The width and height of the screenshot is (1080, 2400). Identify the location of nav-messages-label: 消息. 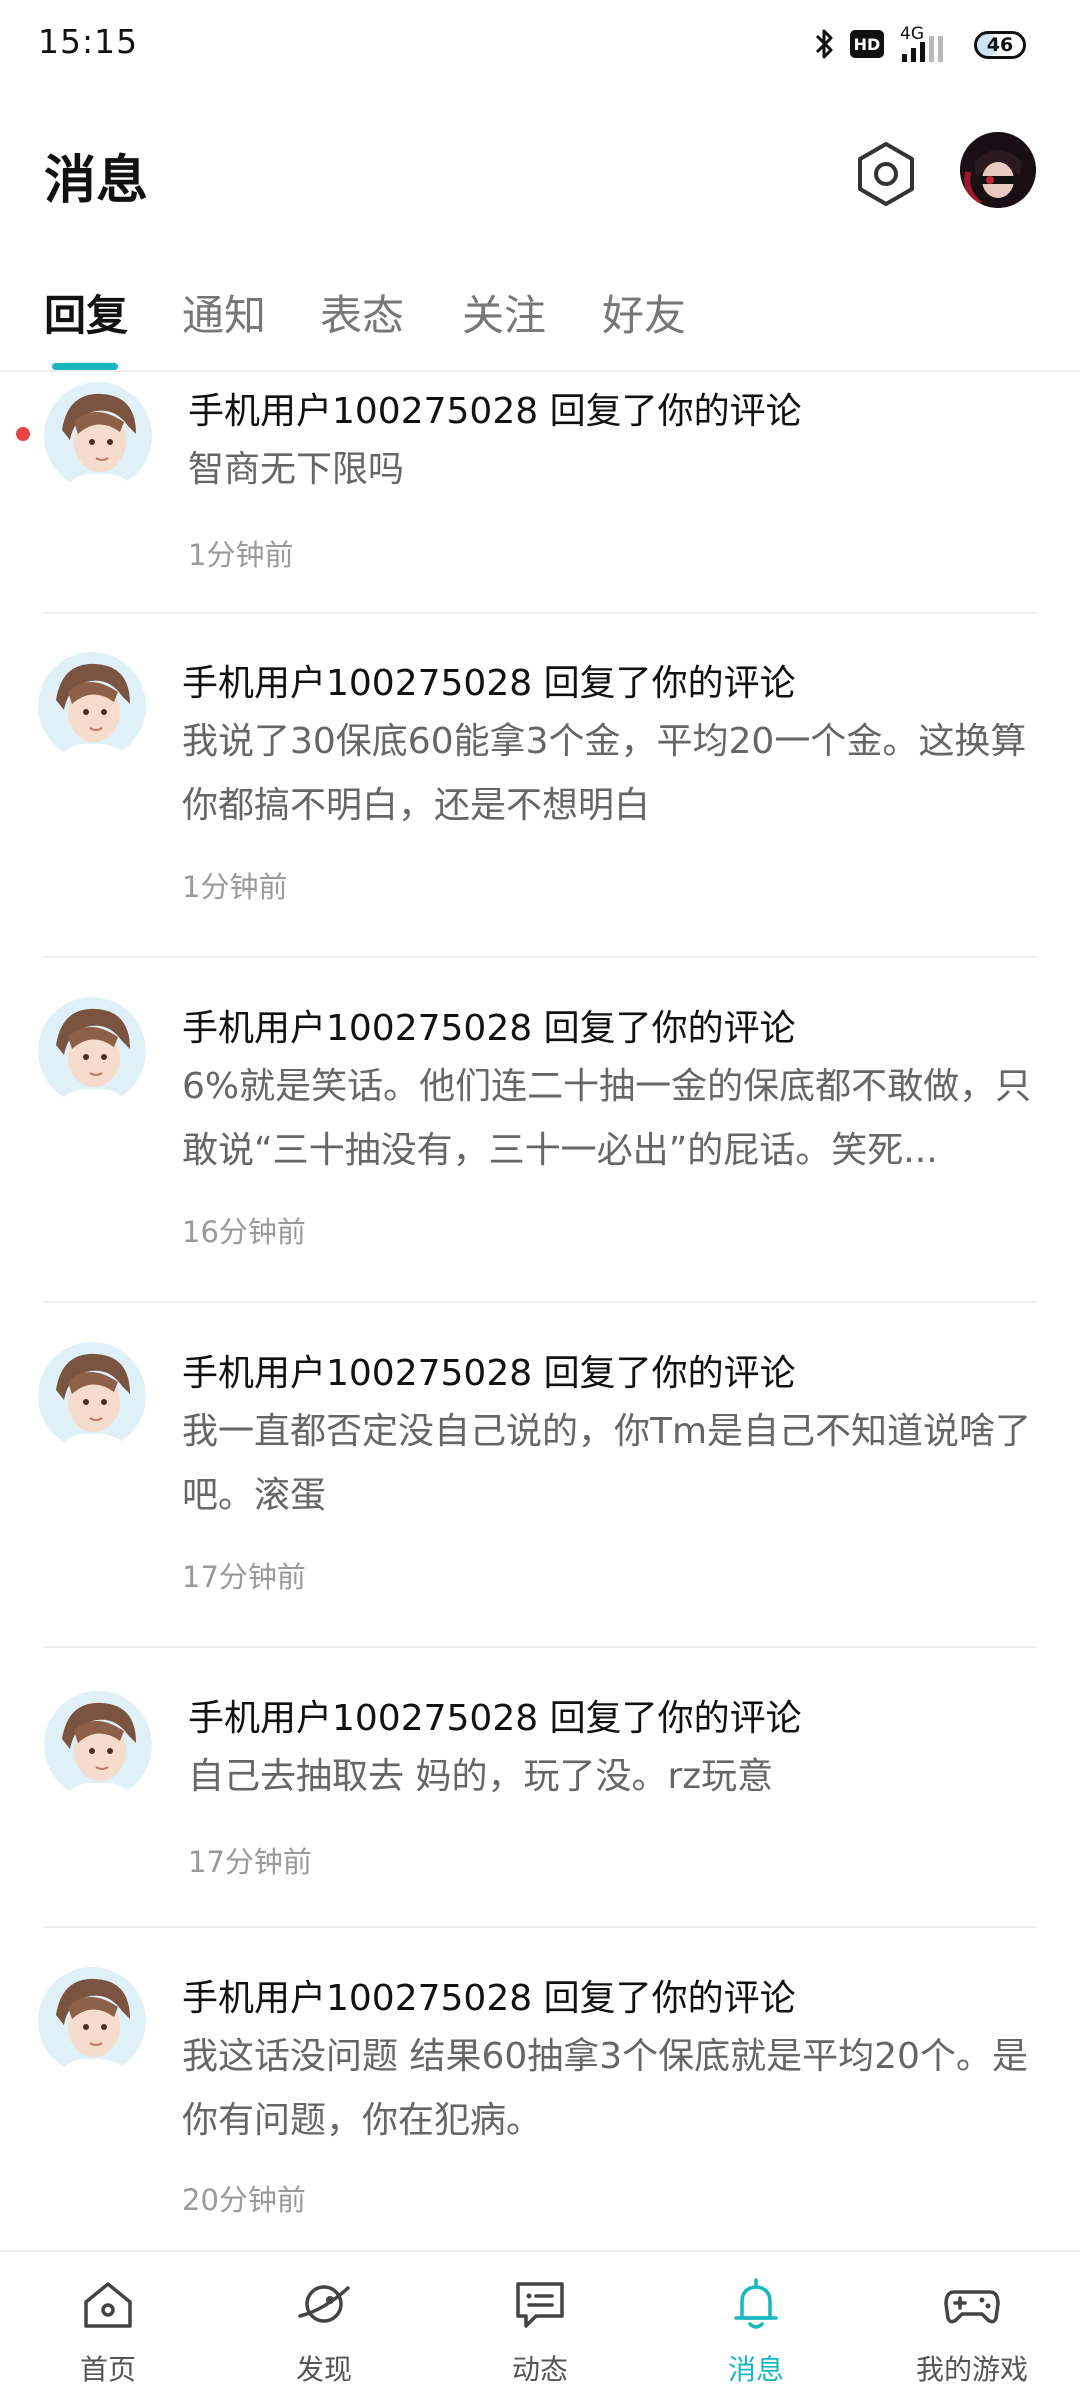
(755, 2369).